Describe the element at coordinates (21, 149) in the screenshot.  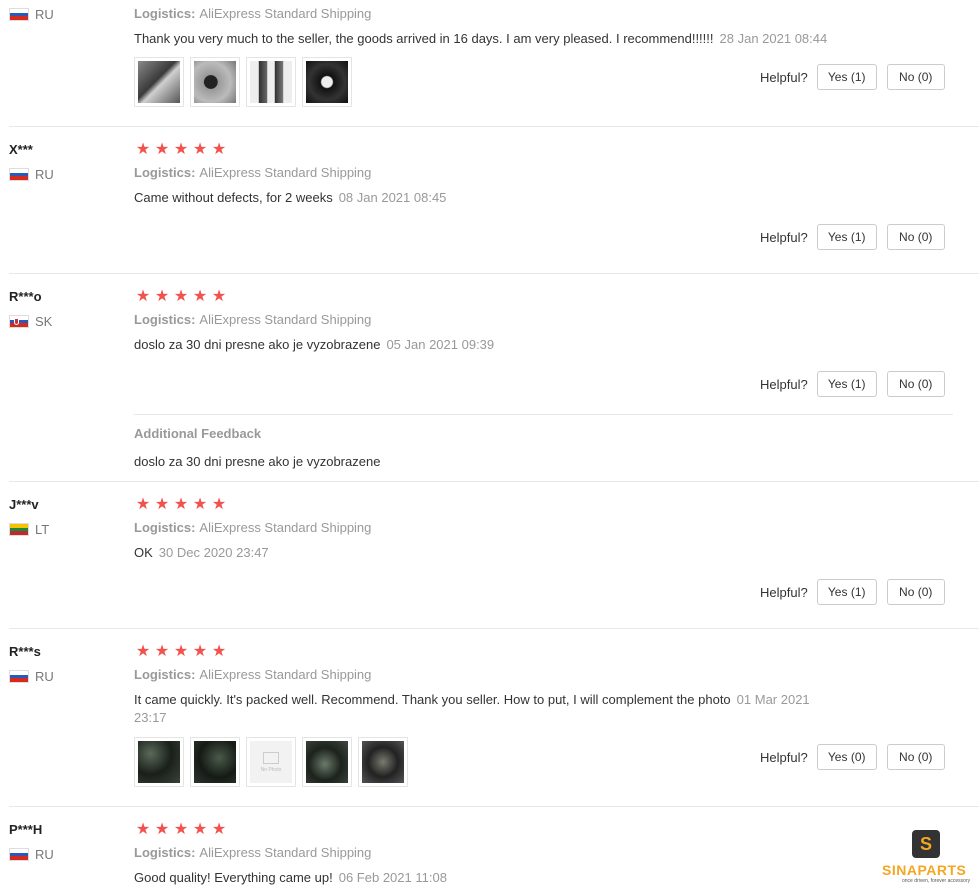
I see `user-name: X***` at that location.